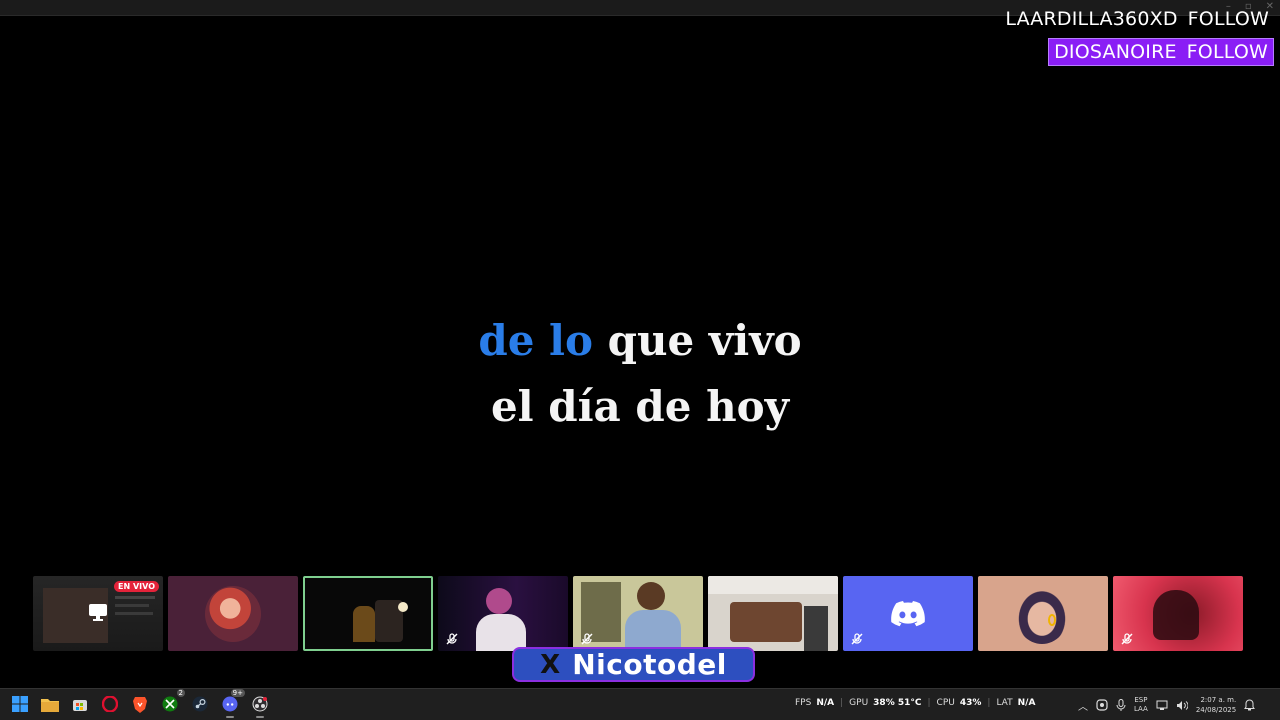 This screenshot has height=720, width=1280. Describe the element at coordinates (897, 703) in the screenshot. I see `gpu-value: 38% 51°C` at that location.